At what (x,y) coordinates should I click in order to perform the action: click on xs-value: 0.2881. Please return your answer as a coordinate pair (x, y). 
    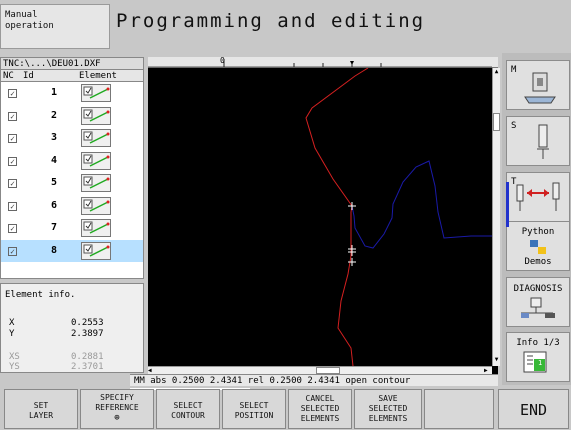
    Looking at the image, I should click on (87, 357).